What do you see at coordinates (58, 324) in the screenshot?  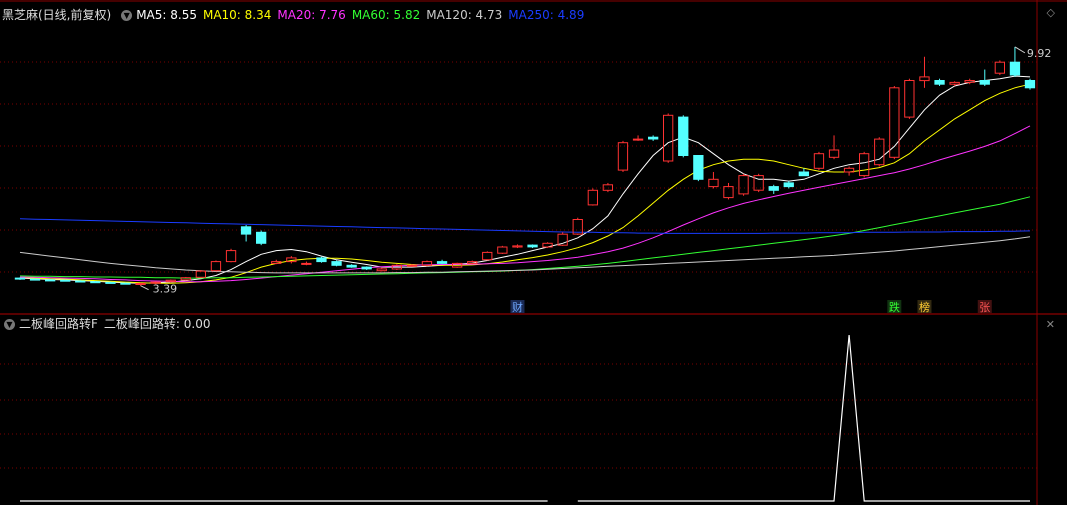 I see `indicator-name: 二板峰回路转F` at bounding box center [58, 324].